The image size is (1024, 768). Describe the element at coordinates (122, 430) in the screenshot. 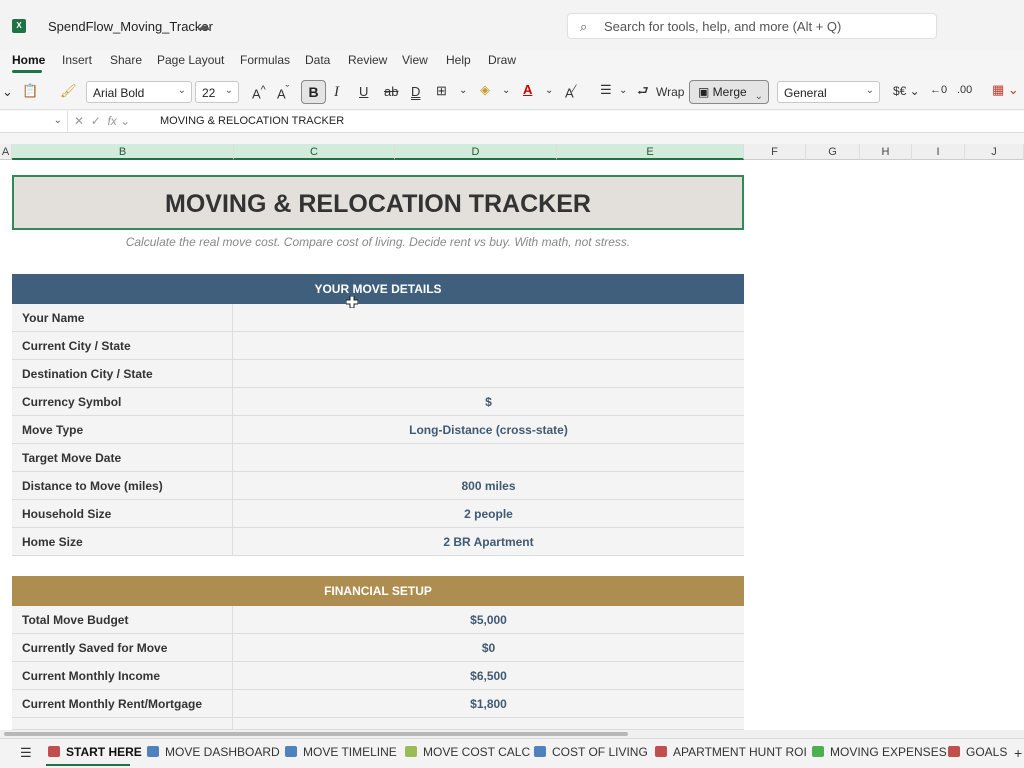

I see `row-label: Move Type` at that location.